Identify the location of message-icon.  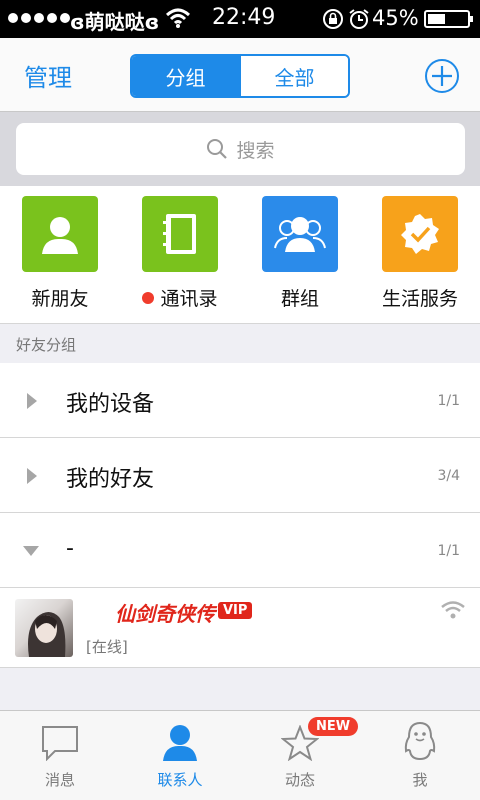
(60, 743).